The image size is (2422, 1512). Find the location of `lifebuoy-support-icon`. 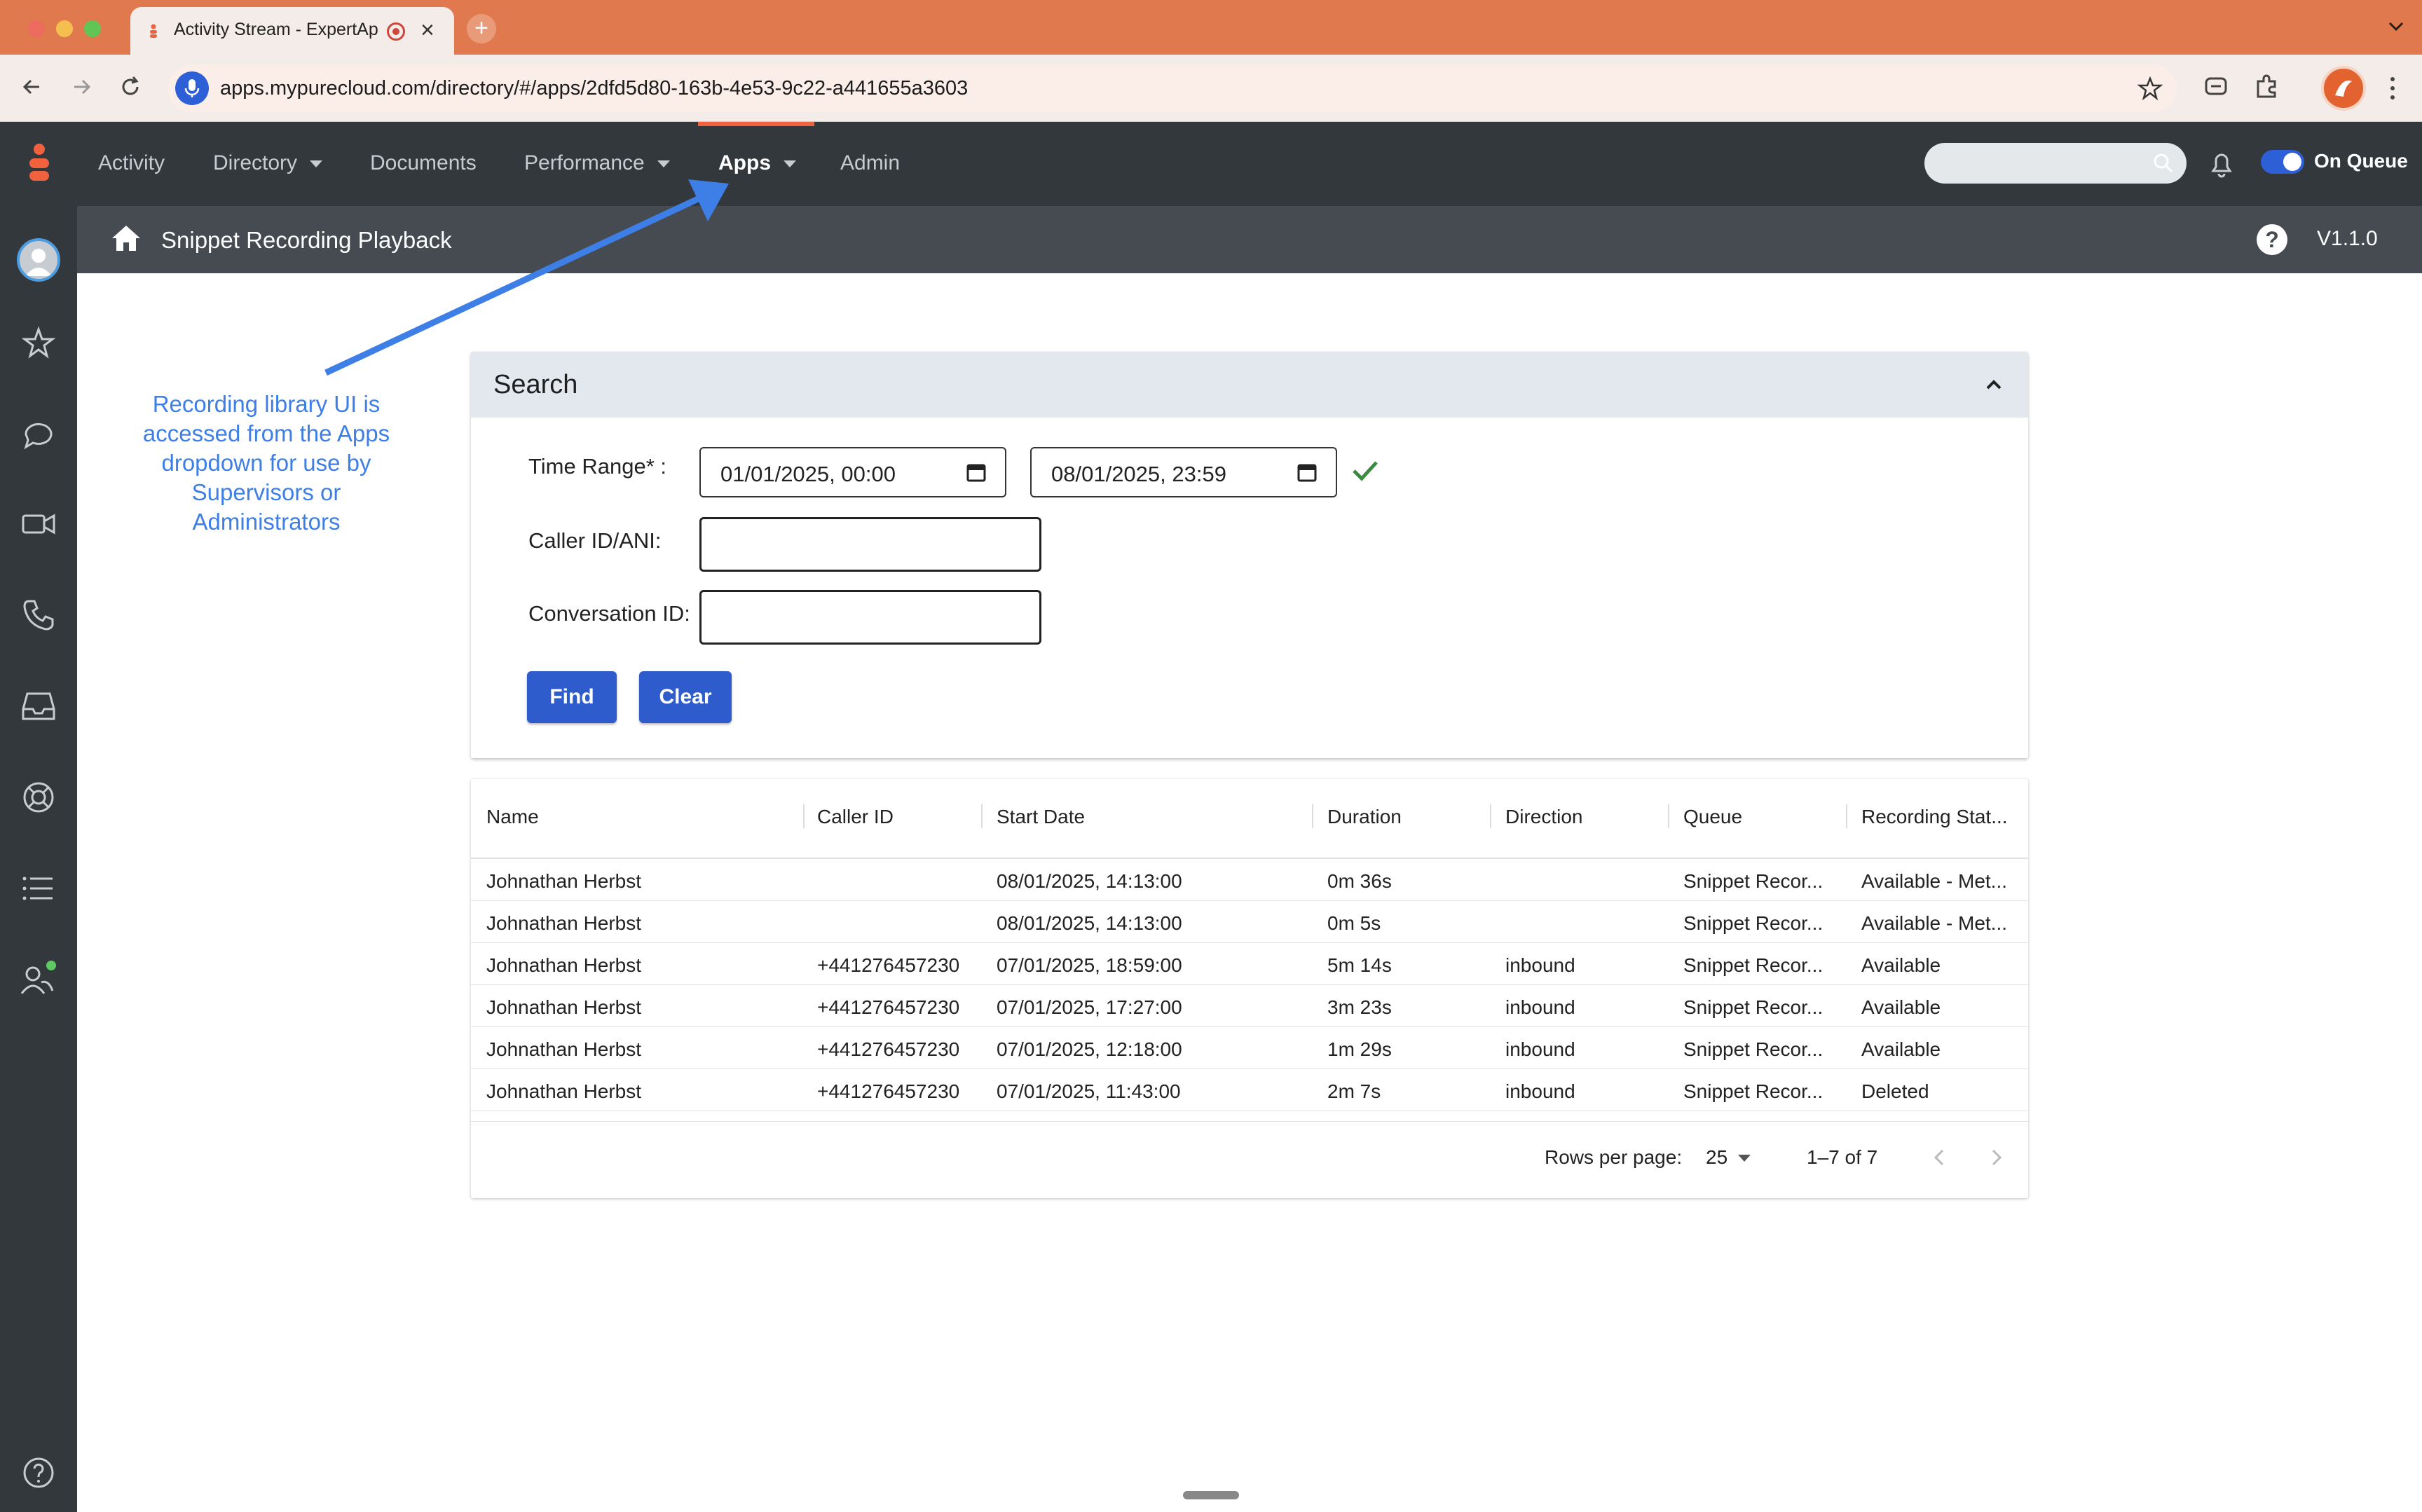

lifebuoy-support-icon is located at coordinates (39, 797).